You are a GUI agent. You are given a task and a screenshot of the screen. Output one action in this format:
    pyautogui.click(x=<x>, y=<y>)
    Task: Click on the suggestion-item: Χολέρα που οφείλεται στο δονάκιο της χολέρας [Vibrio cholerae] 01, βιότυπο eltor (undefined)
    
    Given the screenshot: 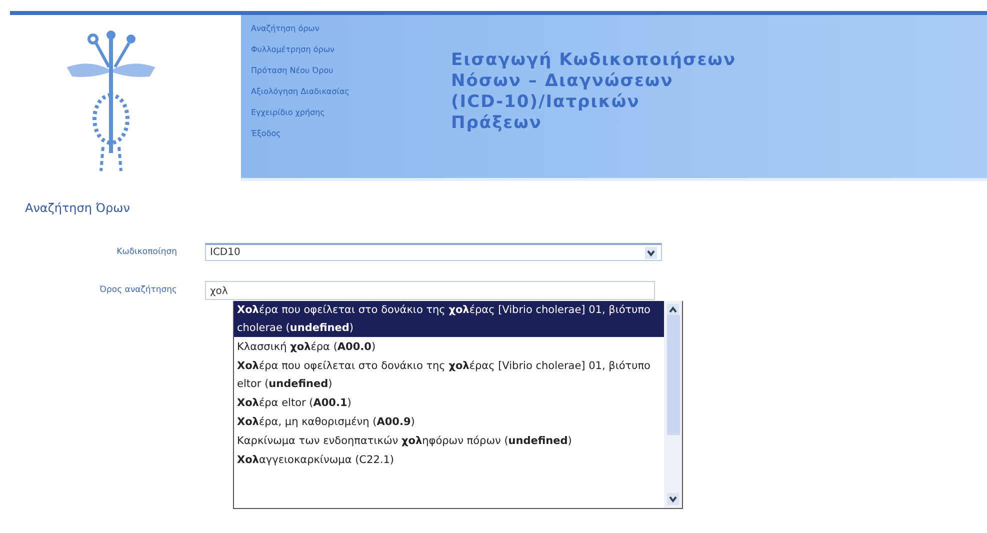 What is the action you would take?
    pyautogui.click(x=449, y=375)
    